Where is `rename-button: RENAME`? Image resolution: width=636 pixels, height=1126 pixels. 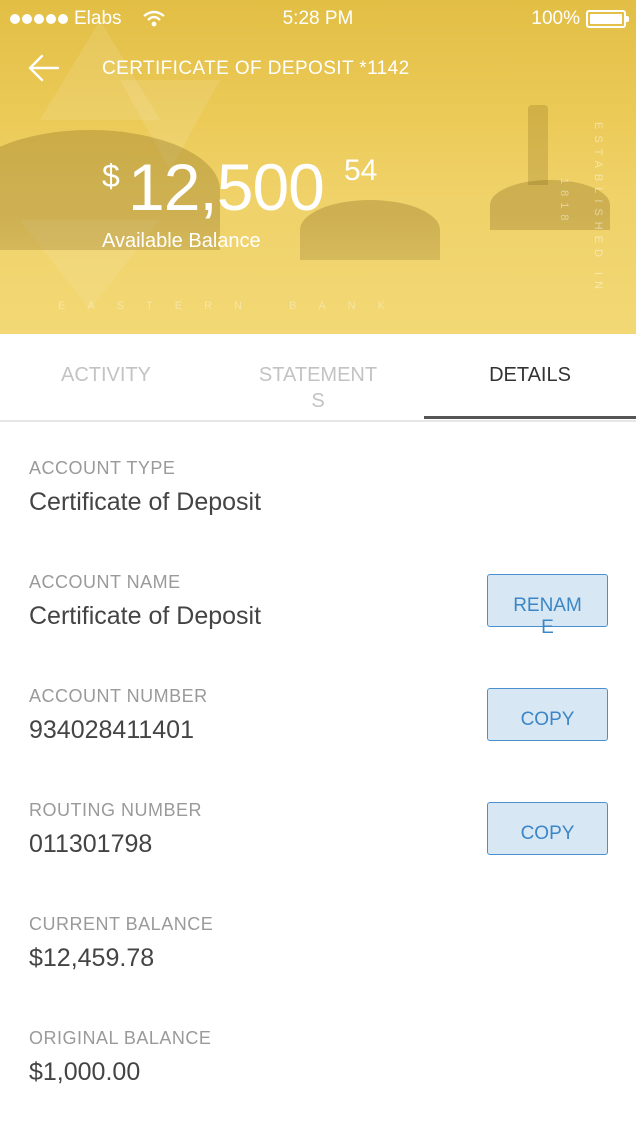 rename-button: RENAME is located at coordinates (547, 606).